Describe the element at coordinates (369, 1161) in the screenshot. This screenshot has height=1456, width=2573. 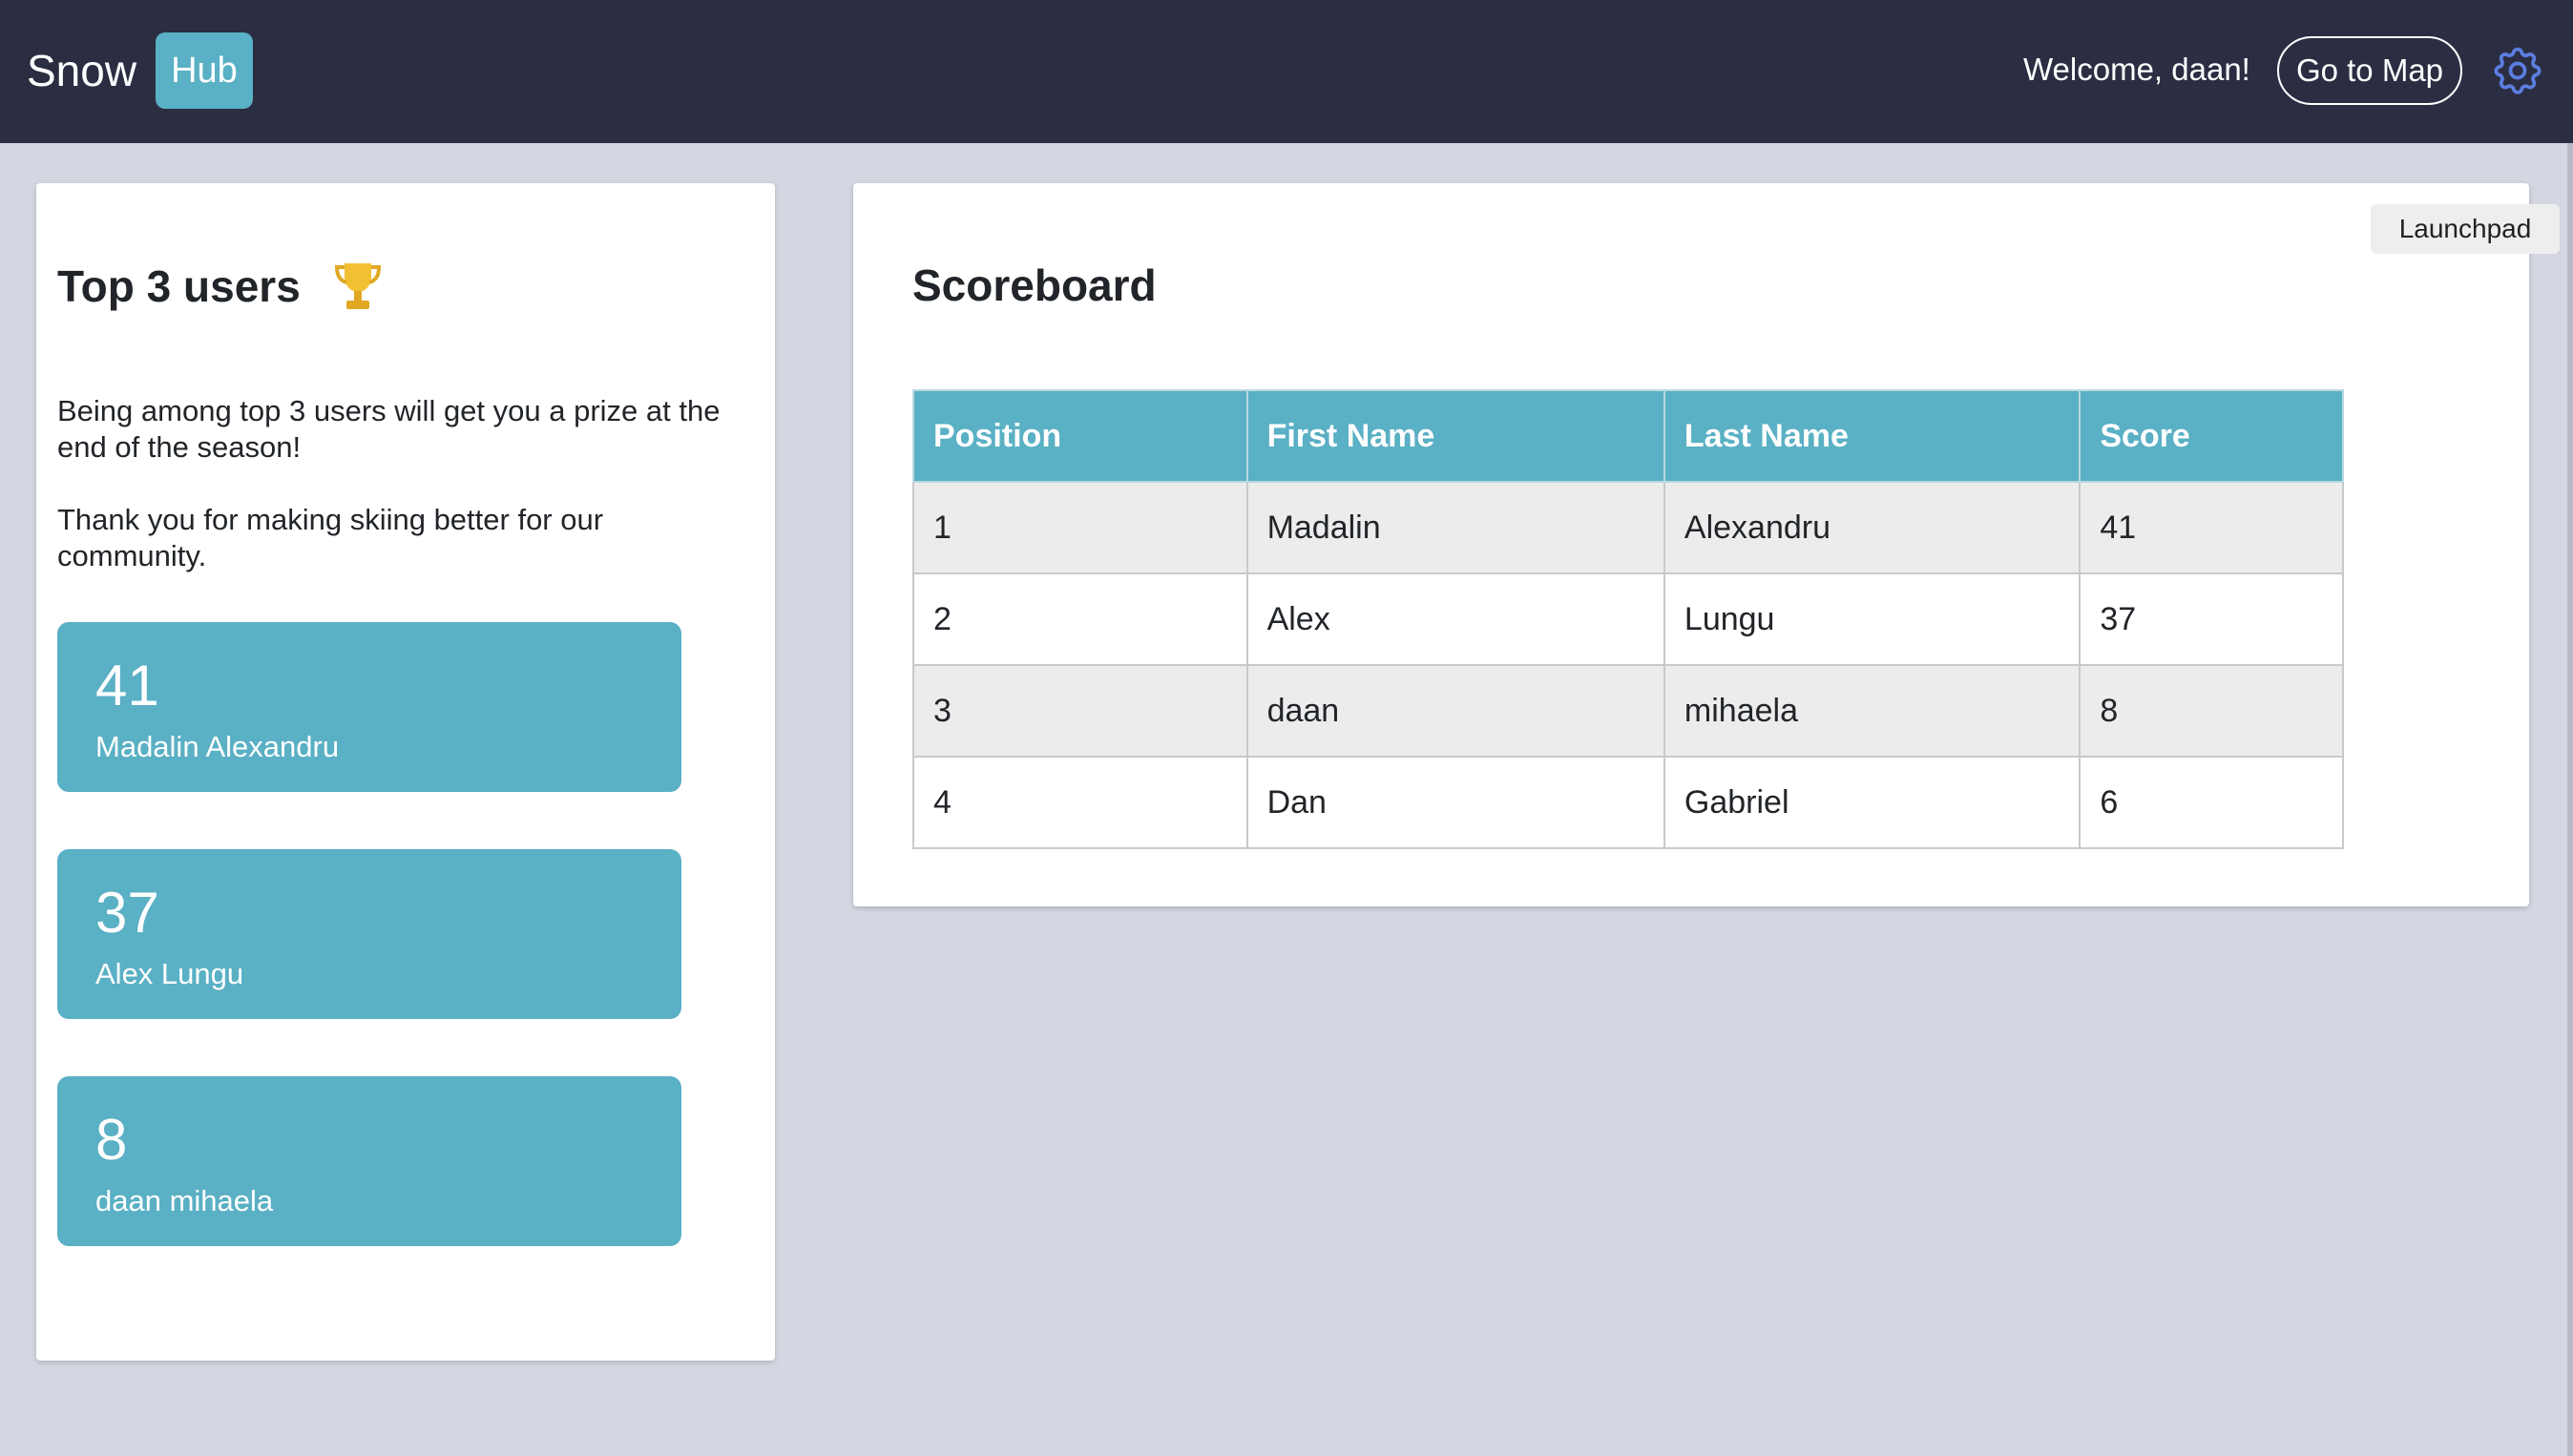
I see `top-user-card: 8 daan mihaela` at that location.